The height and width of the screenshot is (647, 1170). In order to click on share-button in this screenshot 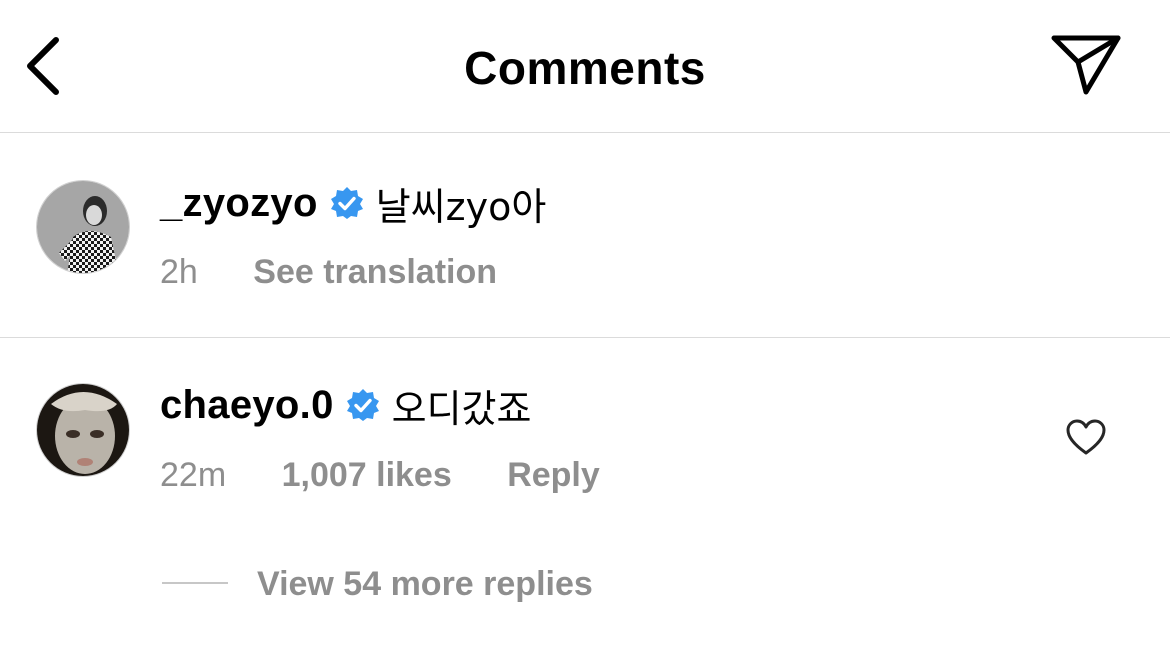, I will do `click(1086, 65)`.